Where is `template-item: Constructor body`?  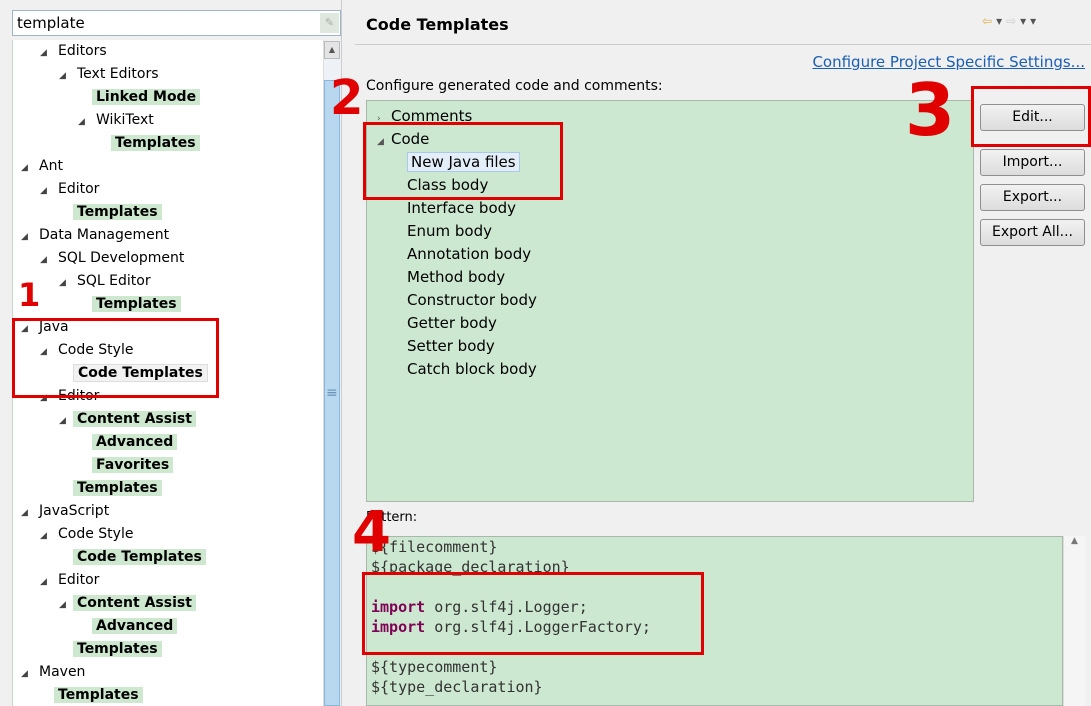 template-item: Constructor body is located at coordinates (472, 300).